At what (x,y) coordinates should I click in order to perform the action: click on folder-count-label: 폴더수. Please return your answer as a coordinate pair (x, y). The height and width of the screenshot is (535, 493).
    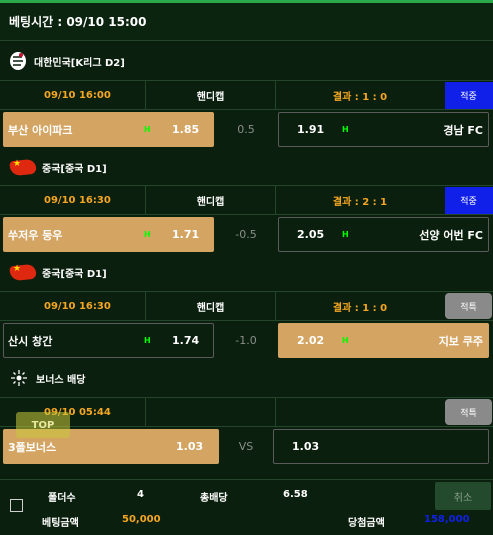
    Looking at the image, I should click on (62, 498).